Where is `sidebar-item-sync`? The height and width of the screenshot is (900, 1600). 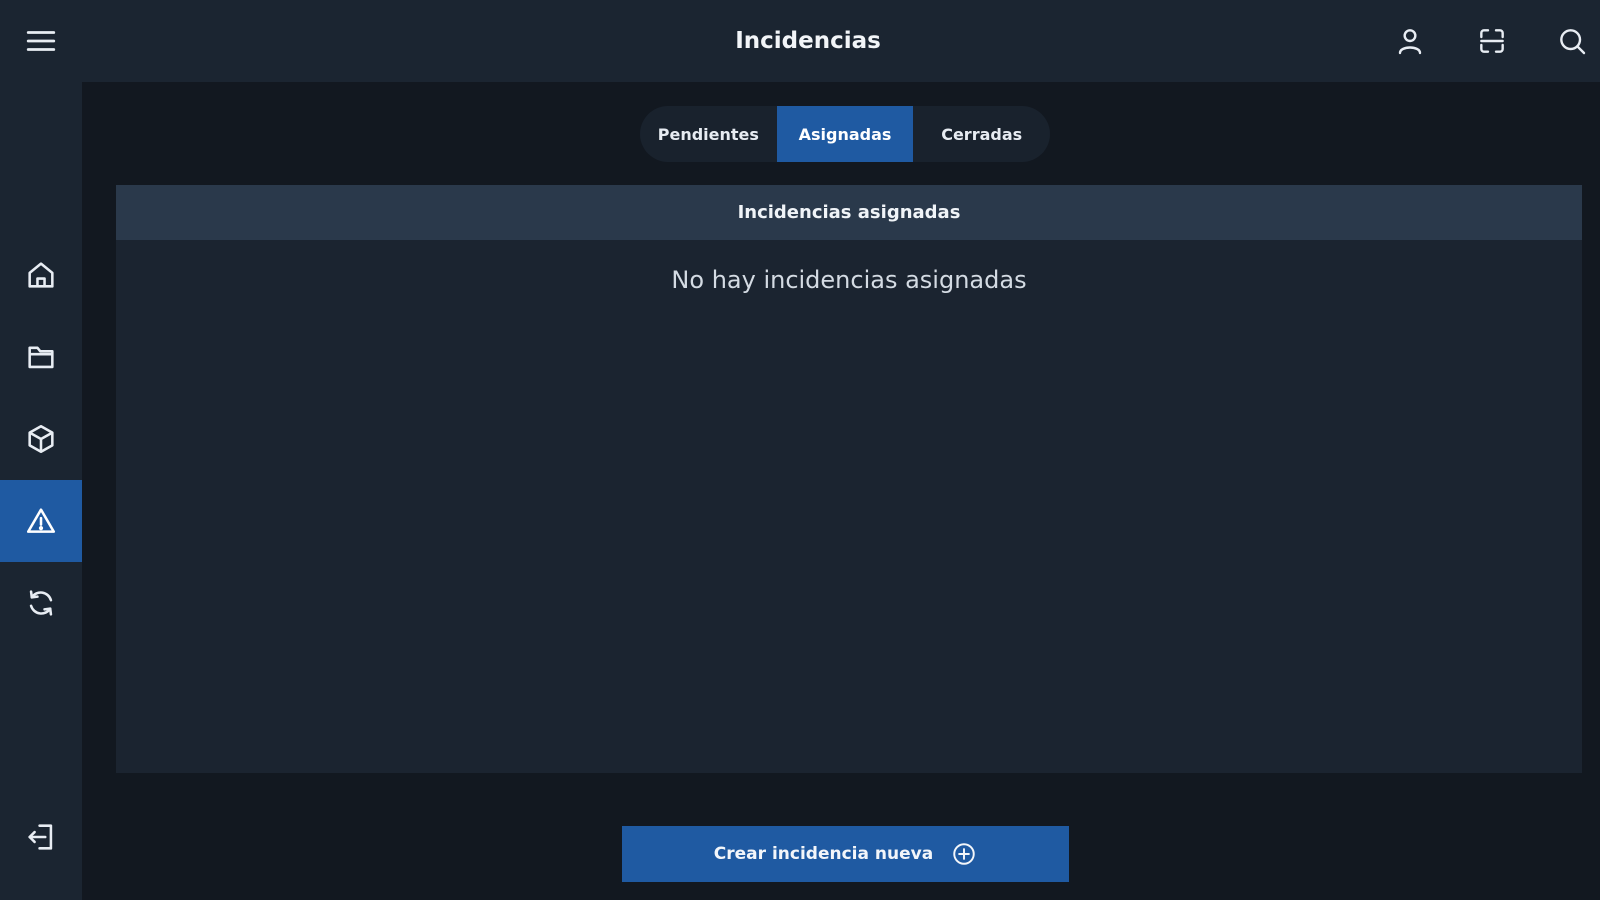 sidebar-item-sync is located at coordinates (41, 603).